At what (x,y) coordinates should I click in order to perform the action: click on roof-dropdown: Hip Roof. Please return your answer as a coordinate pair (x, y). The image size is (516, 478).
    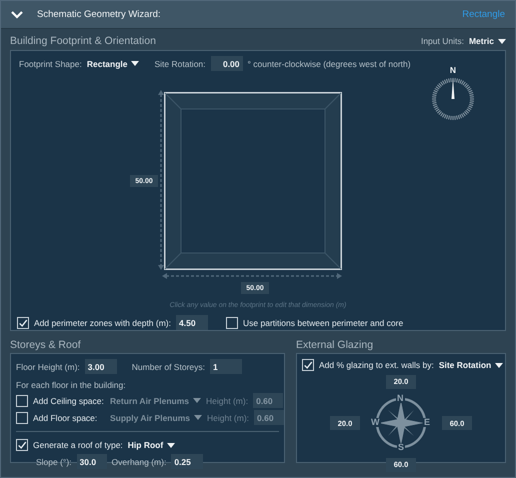
    Looking at the image, I should click on (152, 445).